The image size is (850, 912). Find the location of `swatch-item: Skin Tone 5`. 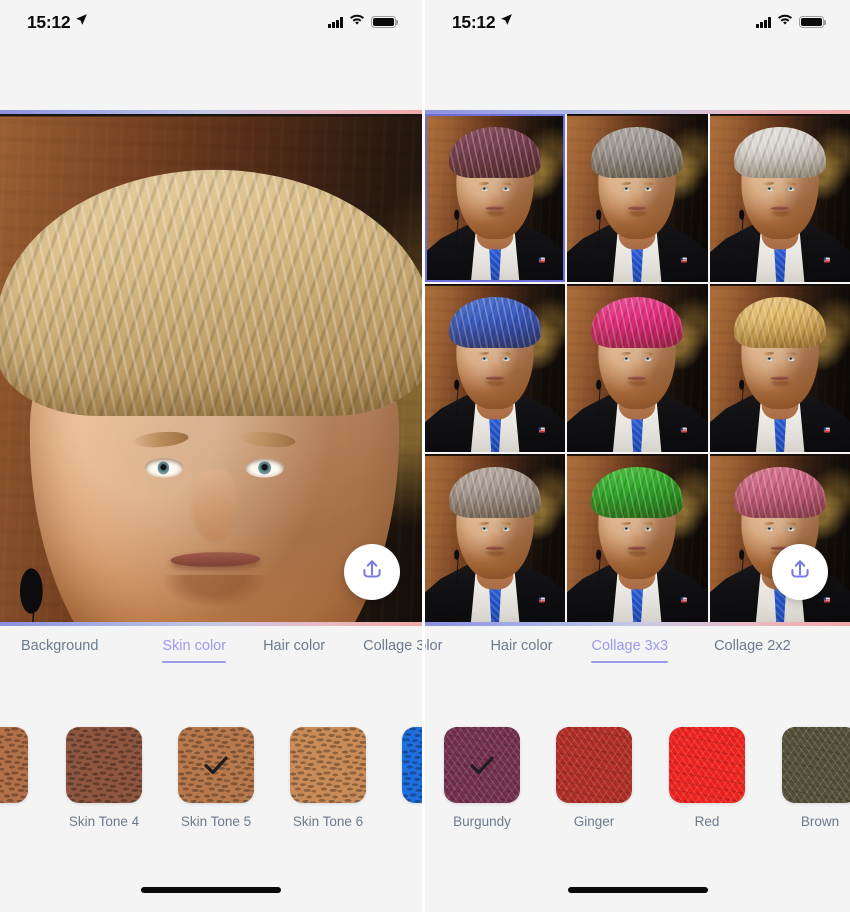

swatch-item: Skin Tone 5 is located at coordinates (216, 778).